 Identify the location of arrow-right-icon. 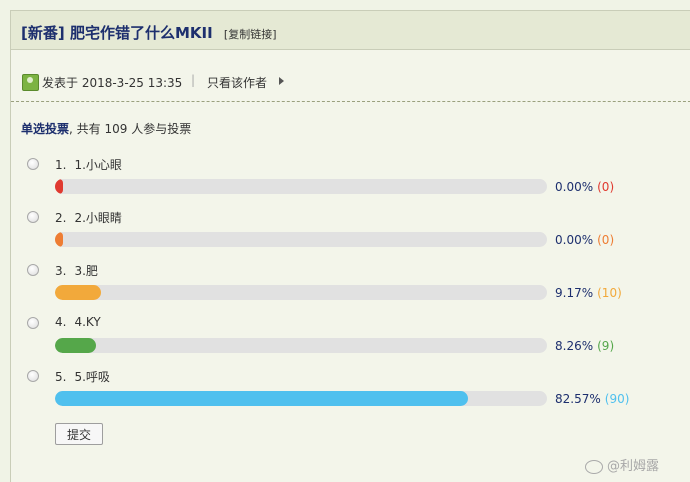
(281, 81).